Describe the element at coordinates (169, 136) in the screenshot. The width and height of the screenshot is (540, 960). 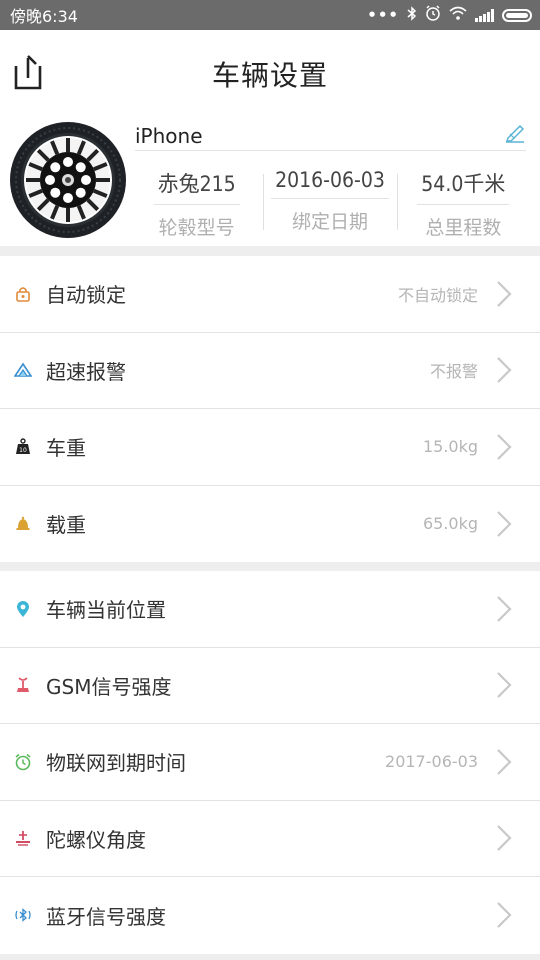
I see `vehicle-name: iPhone` at that location.